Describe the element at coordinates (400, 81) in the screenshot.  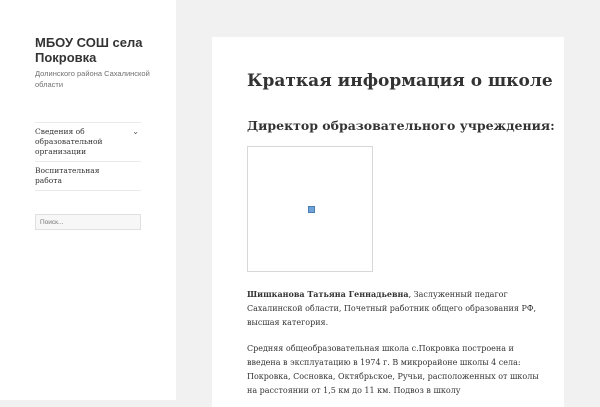
I see `page-title: Краткая информация о школе` at that location.